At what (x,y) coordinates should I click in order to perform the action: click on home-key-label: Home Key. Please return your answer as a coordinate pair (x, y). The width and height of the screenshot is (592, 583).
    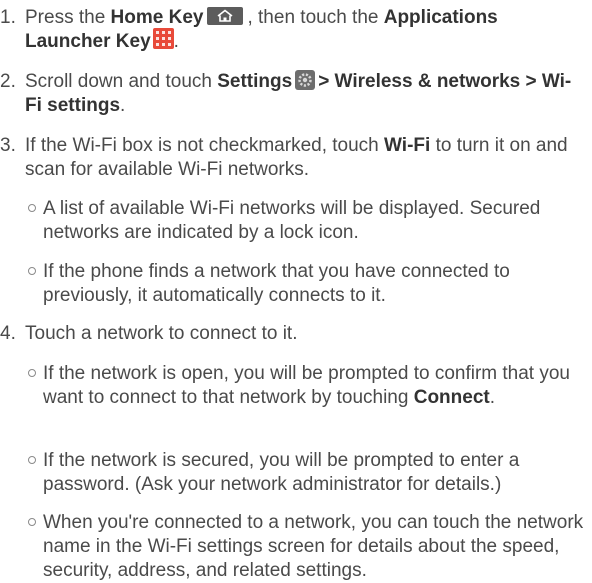
    Looking at the image, I should click on (157, 17).